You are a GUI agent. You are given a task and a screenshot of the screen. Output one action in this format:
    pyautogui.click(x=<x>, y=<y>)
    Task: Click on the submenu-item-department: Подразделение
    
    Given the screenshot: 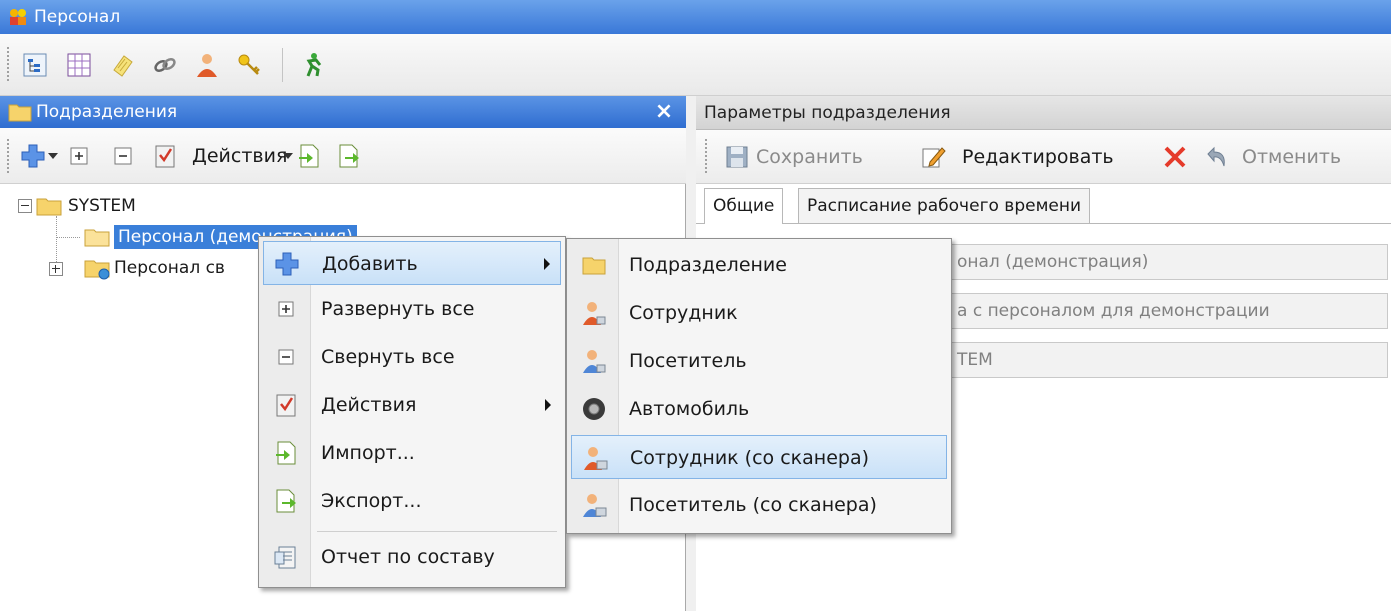 What is the action you would take?
    pyautogui.click(x=759, y=265)
    